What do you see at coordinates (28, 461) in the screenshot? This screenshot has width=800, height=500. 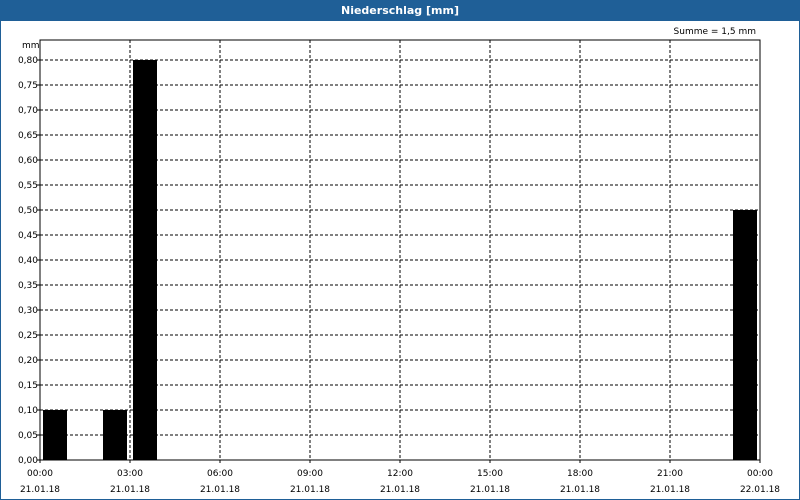 I see `y-tick-label: 0,00` at bounding box center [28, 461].